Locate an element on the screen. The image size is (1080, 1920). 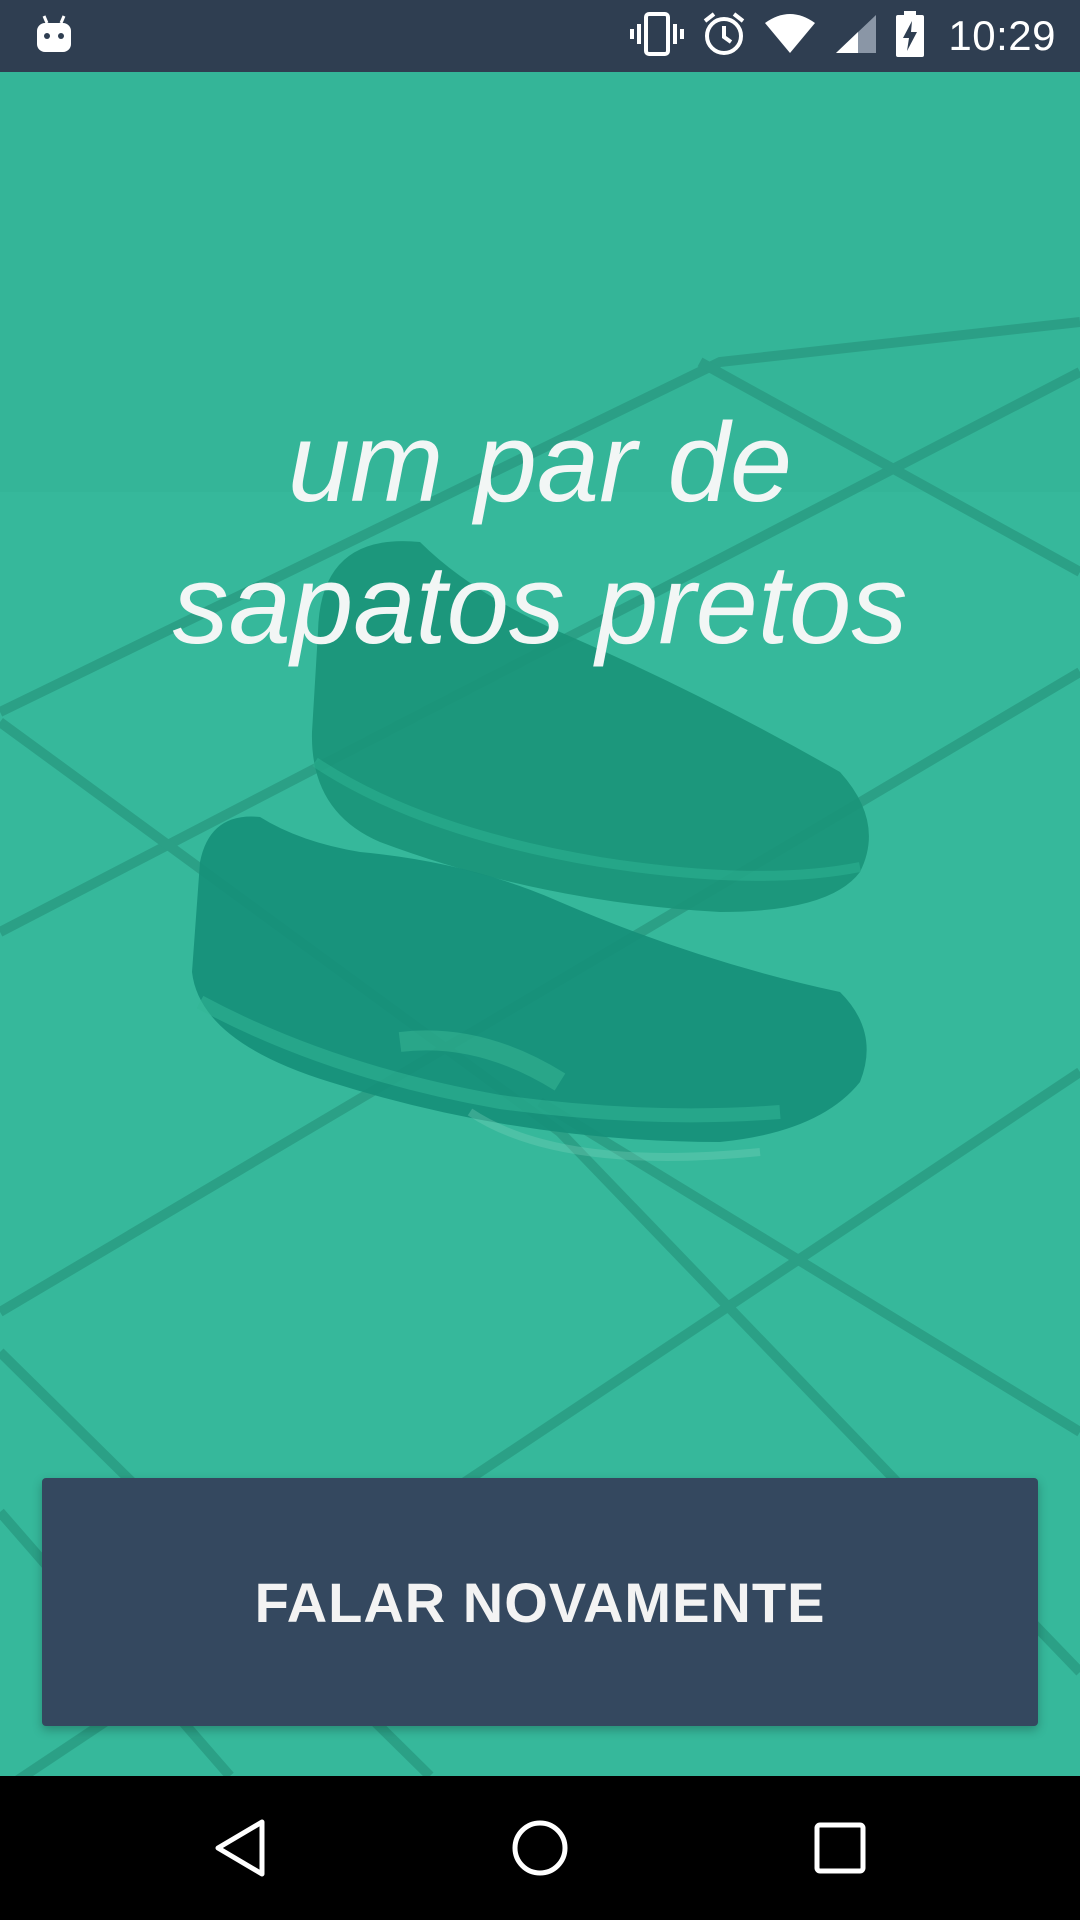
android-debug-icon is located at coordinates (54, 34).